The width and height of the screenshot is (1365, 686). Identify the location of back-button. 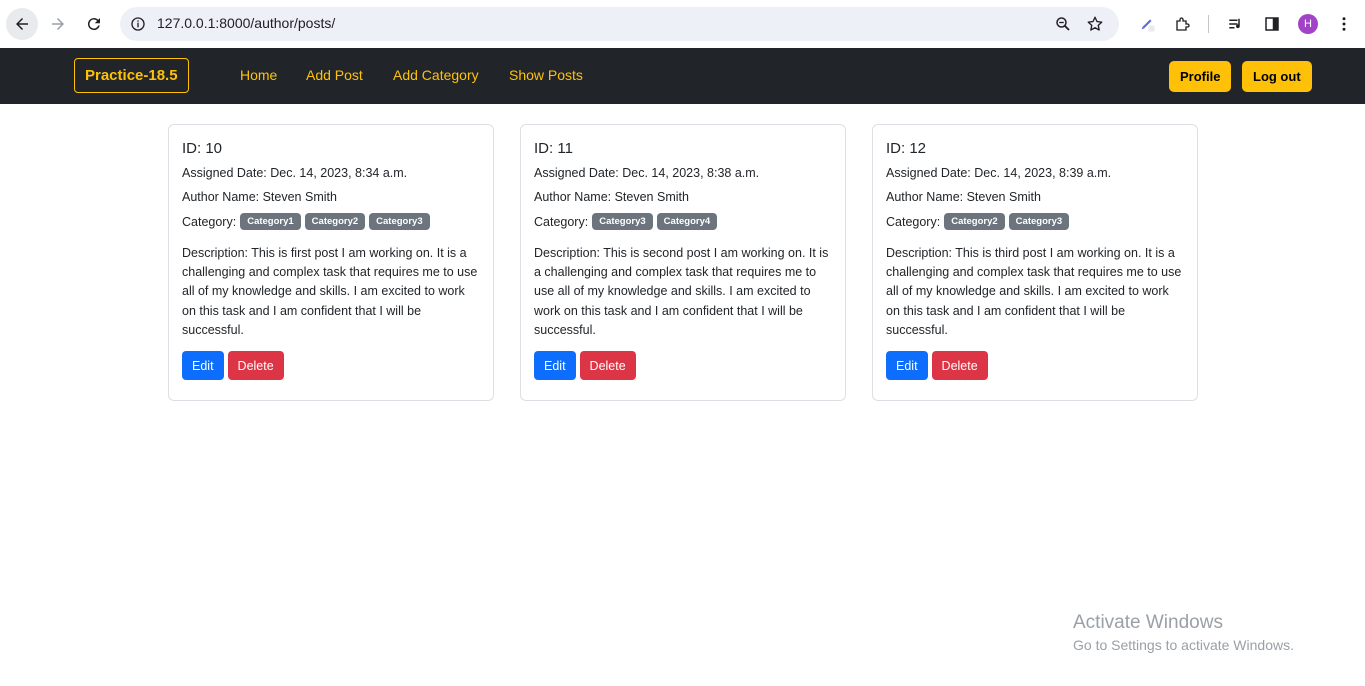
(22, 24).